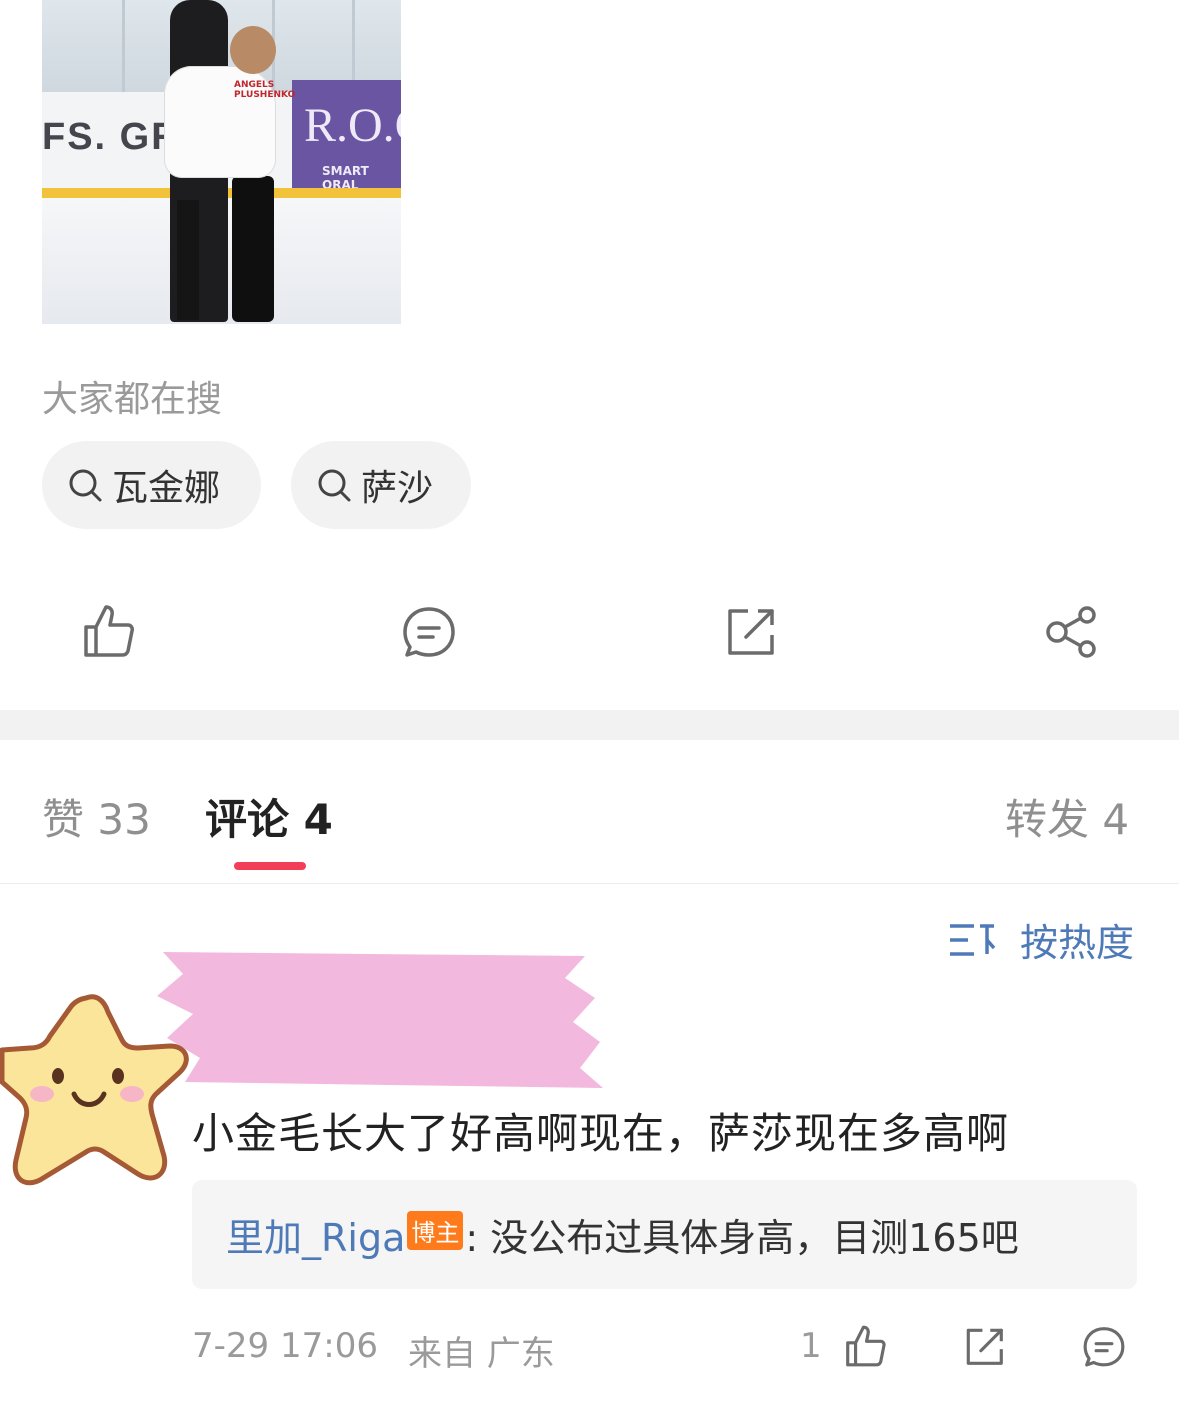  What do you see at coordinates (1067, 816) in the screenshot?
I see `tab-reposts: 转发 4` at bounding box center [1067, 816].